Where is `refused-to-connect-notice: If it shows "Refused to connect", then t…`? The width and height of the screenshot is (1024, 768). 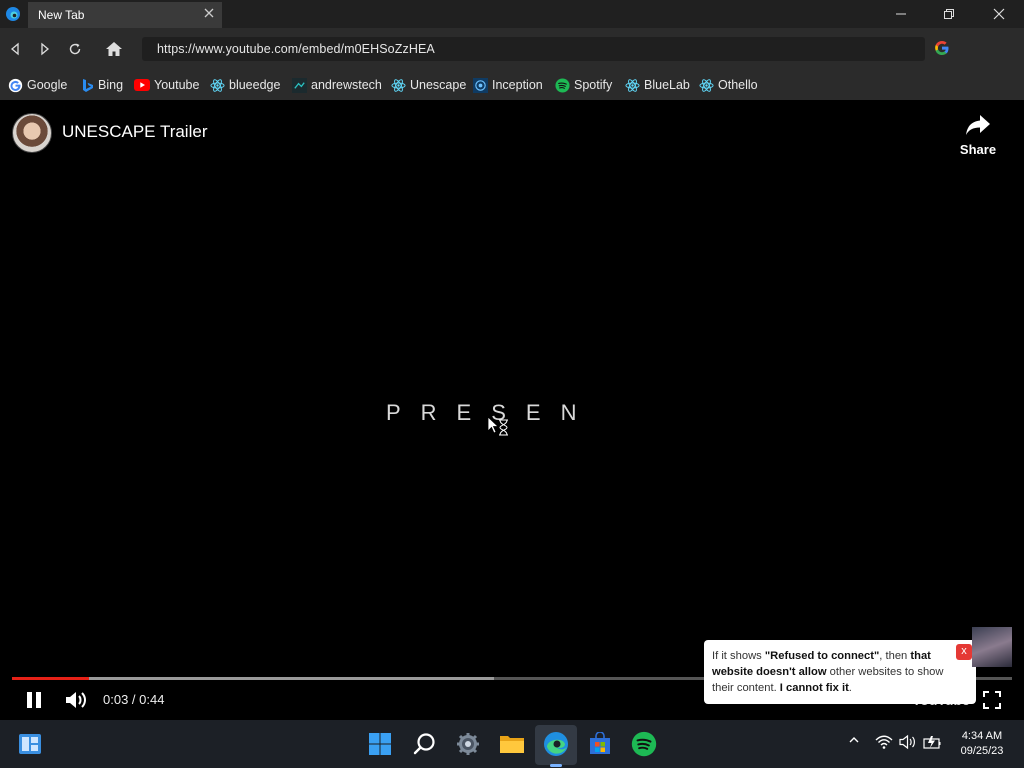 refused-to-connect-notice: If it shows "Refused to connect", then t… is located at coordinates (840, 672).